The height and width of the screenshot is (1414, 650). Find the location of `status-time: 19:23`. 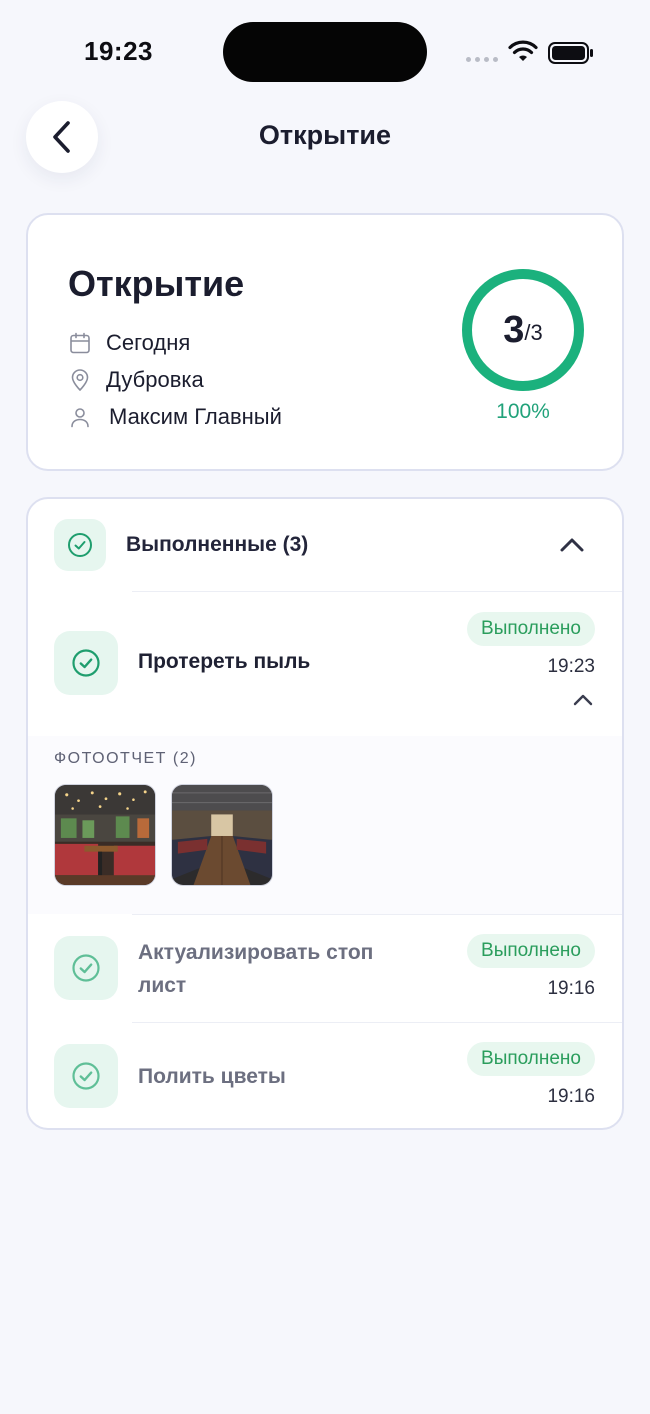

status-time: 19:23 is located at coordinates (118, 51).